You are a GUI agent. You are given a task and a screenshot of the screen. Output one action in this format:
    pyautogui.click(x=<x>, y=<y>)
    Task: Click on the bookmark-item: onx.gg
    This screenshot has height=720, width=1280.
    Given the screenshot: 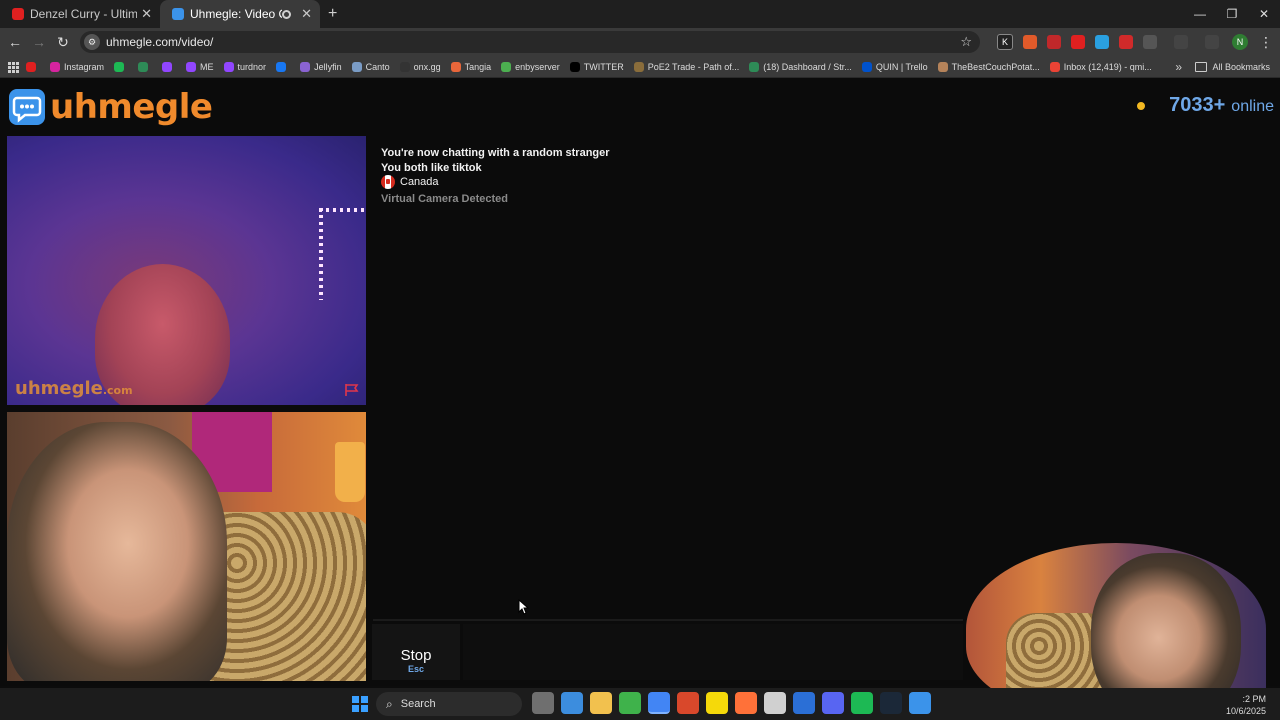 What is the action you would take?
    pyautogui.click(x=420, y=66)
    